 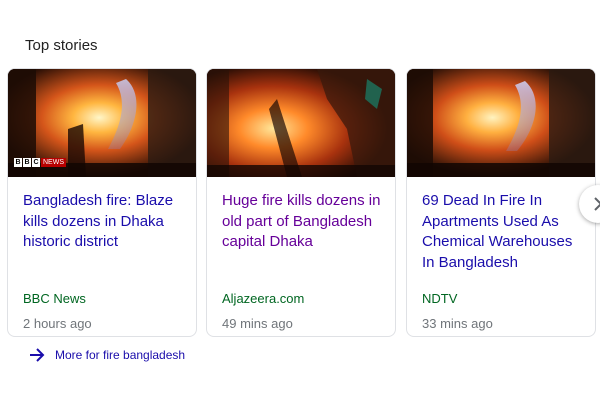 I want to click on story-thumbnail: B B C NEWS, so click(x=102, y=123).